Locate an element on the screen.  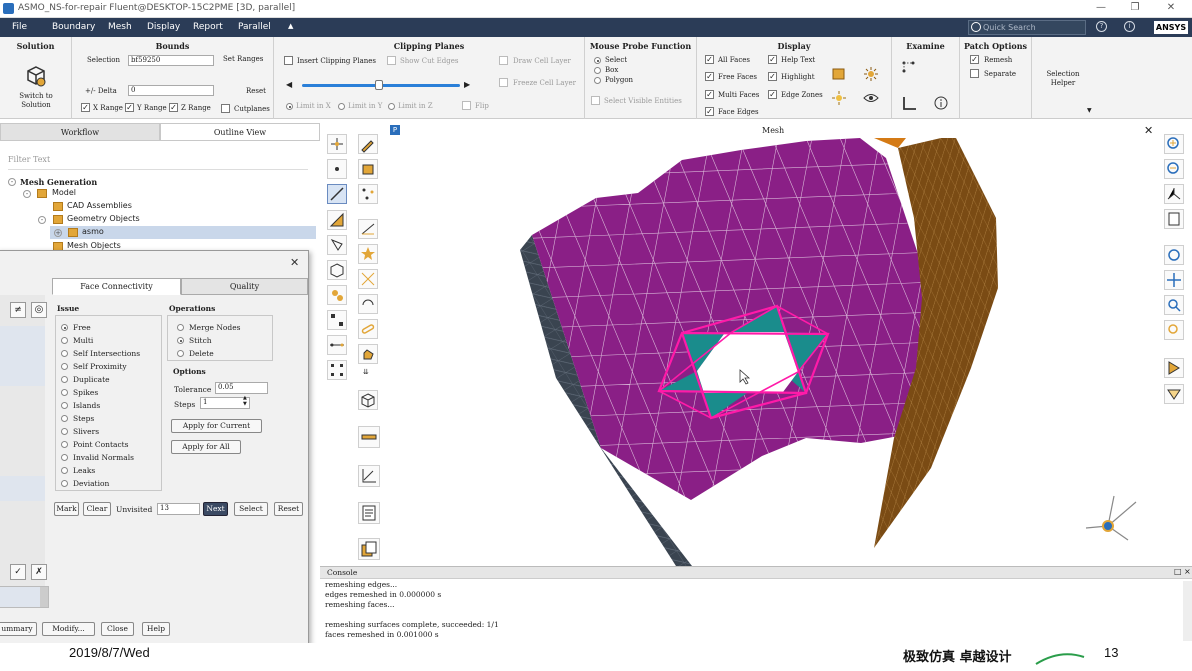
menu-expand-icon: ▲ is located at coordinates (290, 26).